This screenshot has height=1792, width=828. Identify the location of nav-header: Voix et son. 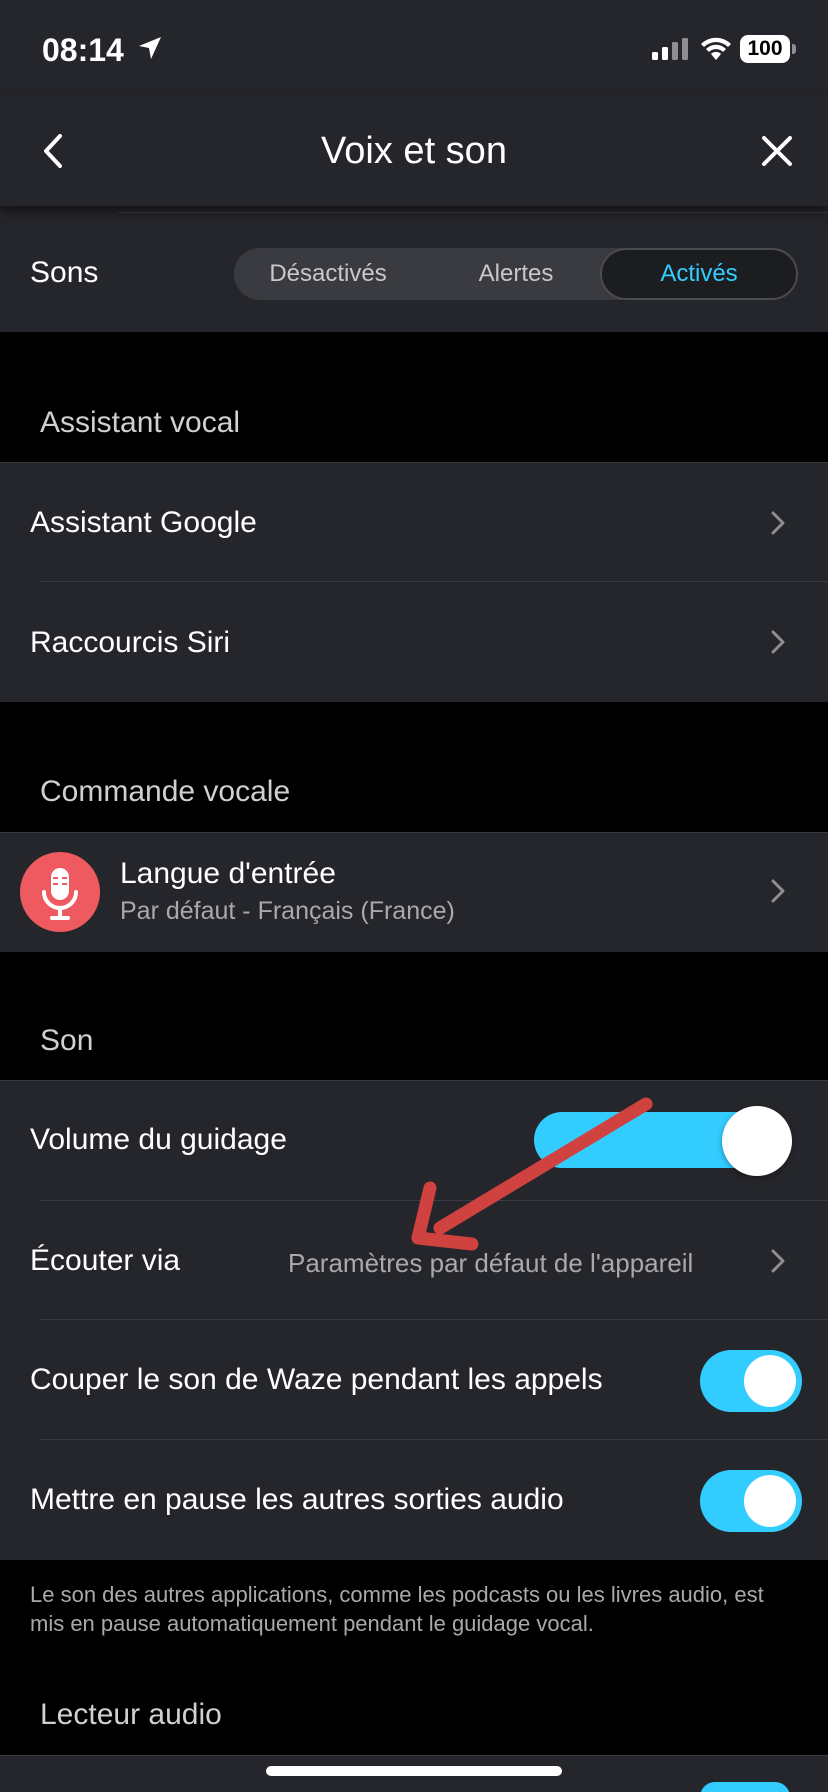
(414, 151).